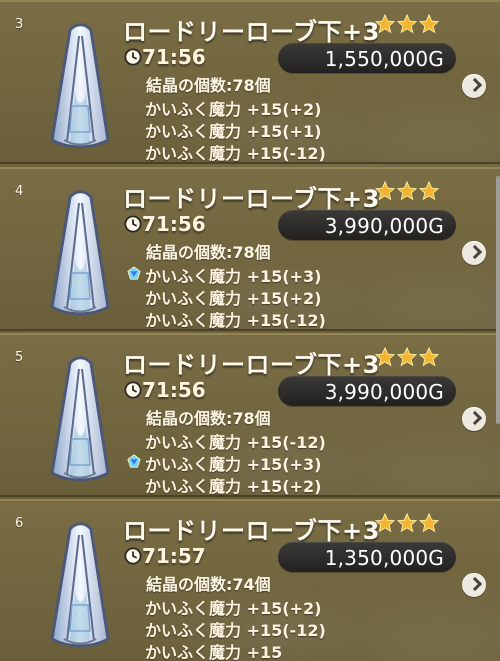 The height and width of the screenshot is (661, 500). Describe the element at coordinates (384, 59) in the screenshot. I see `price-value: 1,550,000G` at that location.